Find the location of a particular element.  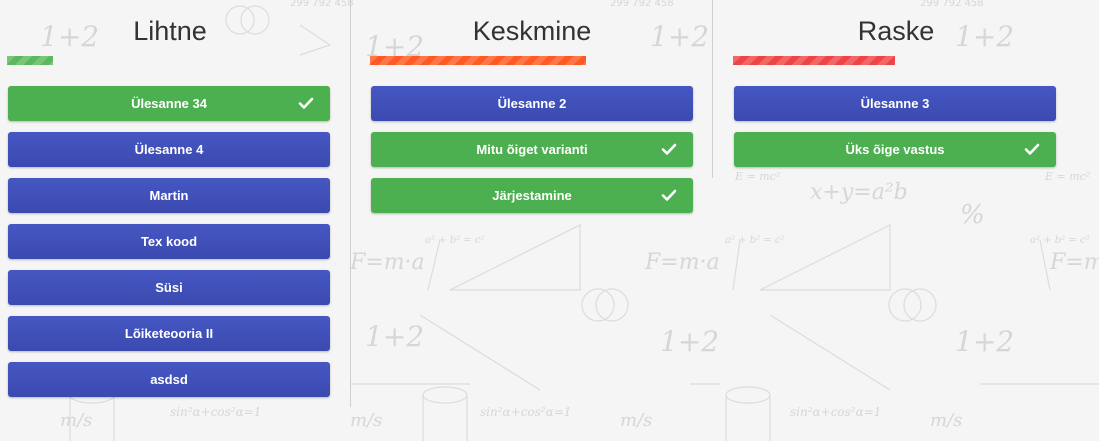

task-button: Ülesanne 34 is located at coordinates (169, 103).